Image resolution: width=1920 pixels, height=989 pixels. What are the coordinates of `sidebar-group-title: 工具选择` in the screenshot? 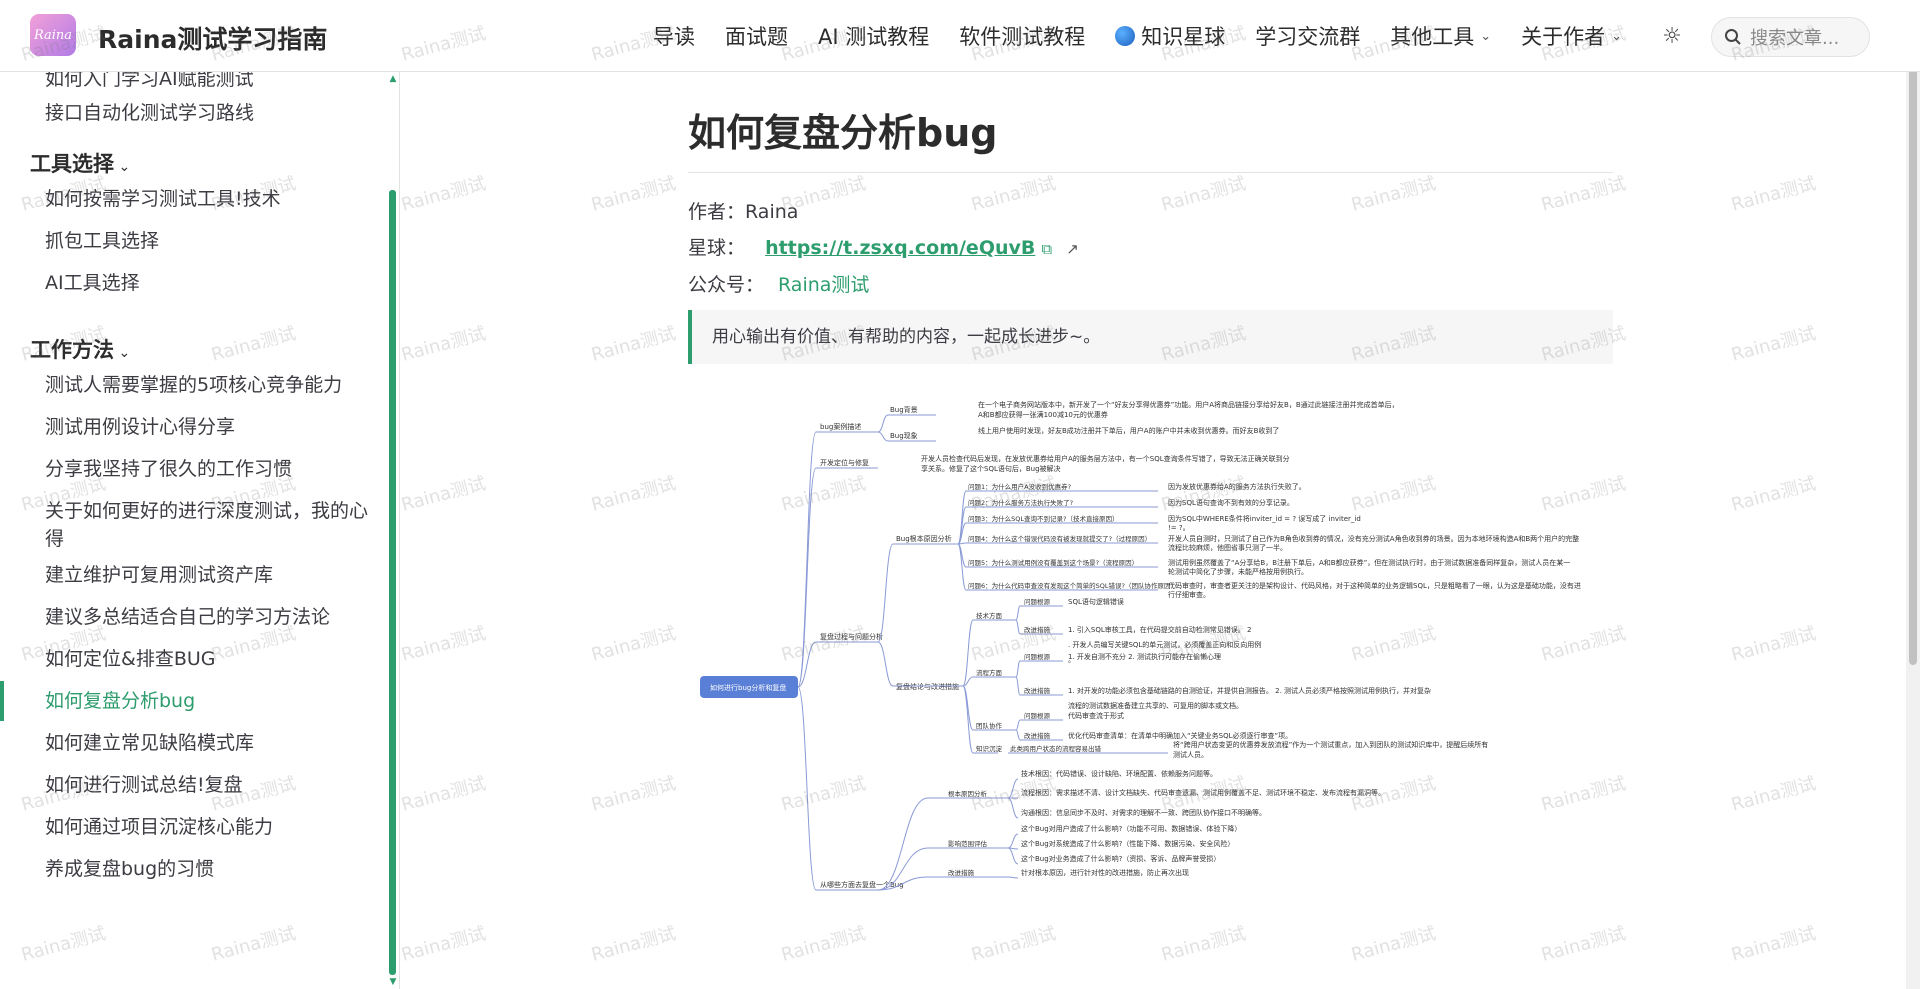 It's located at (72, 164).